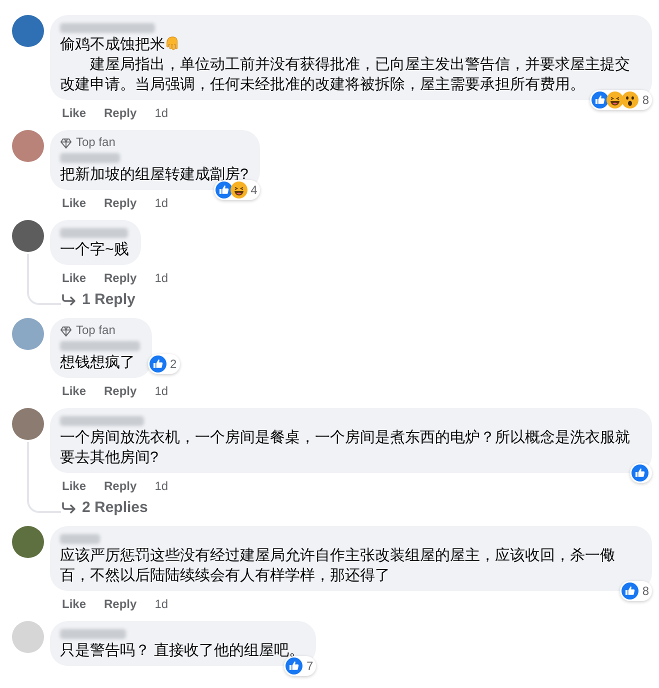 This screenshot has height=688, width=659. I want to click on reaction-summary: 4, so click(237, 190).